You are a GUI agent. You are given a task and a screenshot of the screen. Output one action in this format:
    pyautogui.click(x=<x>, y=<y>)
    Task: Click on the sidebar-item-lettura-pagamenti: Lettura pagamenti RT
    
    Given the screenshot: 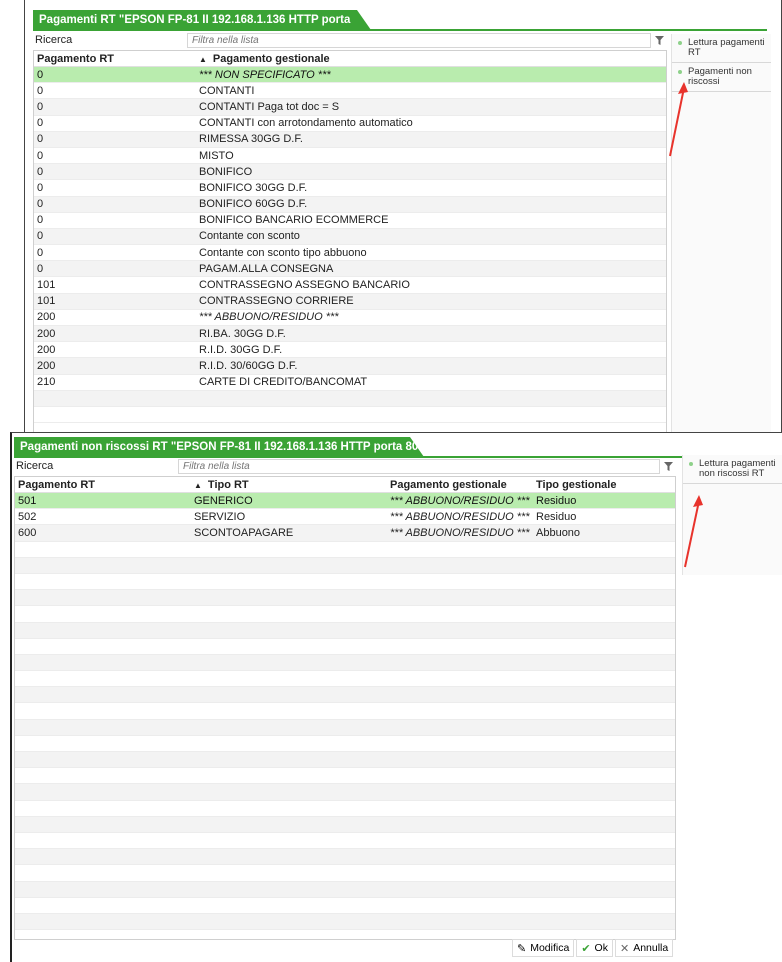 What is the action you would take?
    pyautogui.click(x=721, y=48)
    